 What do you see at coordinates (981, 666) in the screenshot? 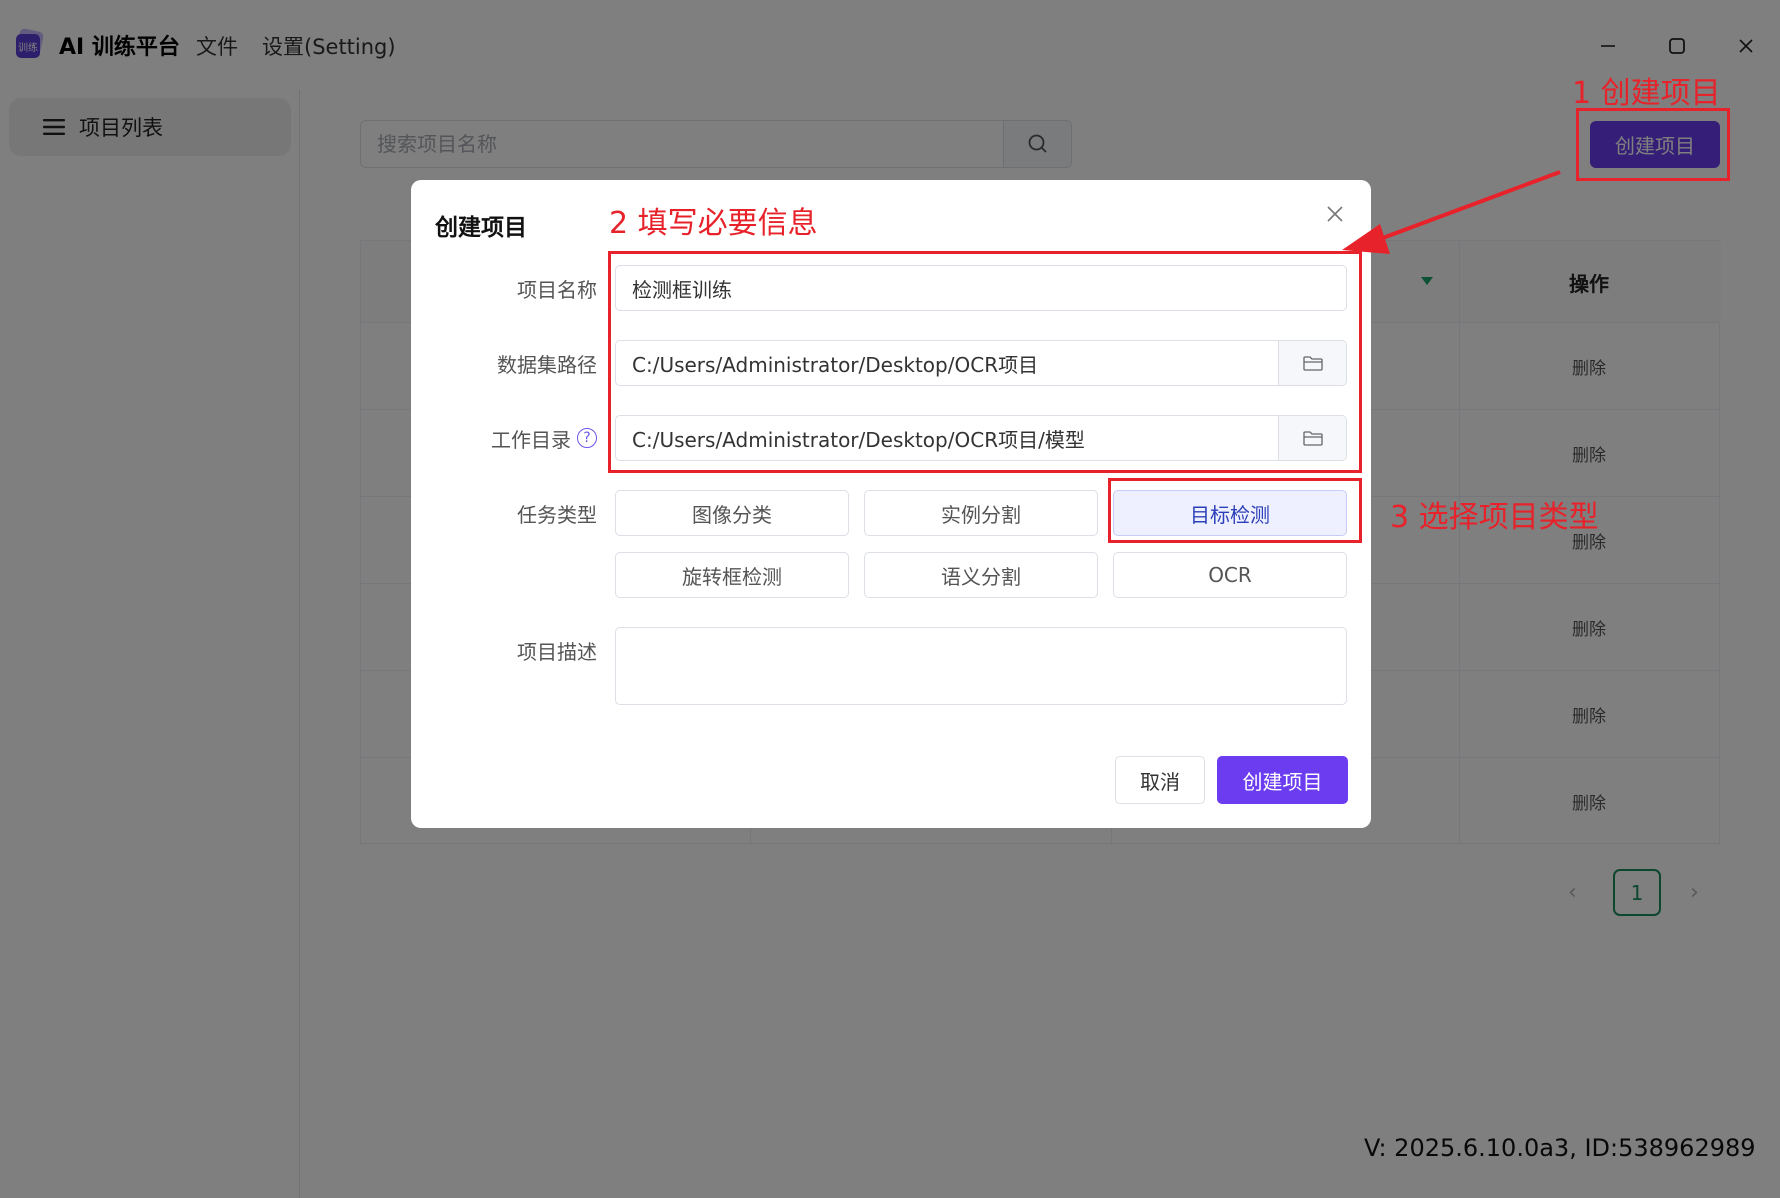
I see `project-desc-textarea` at bounding box center [981, 666].